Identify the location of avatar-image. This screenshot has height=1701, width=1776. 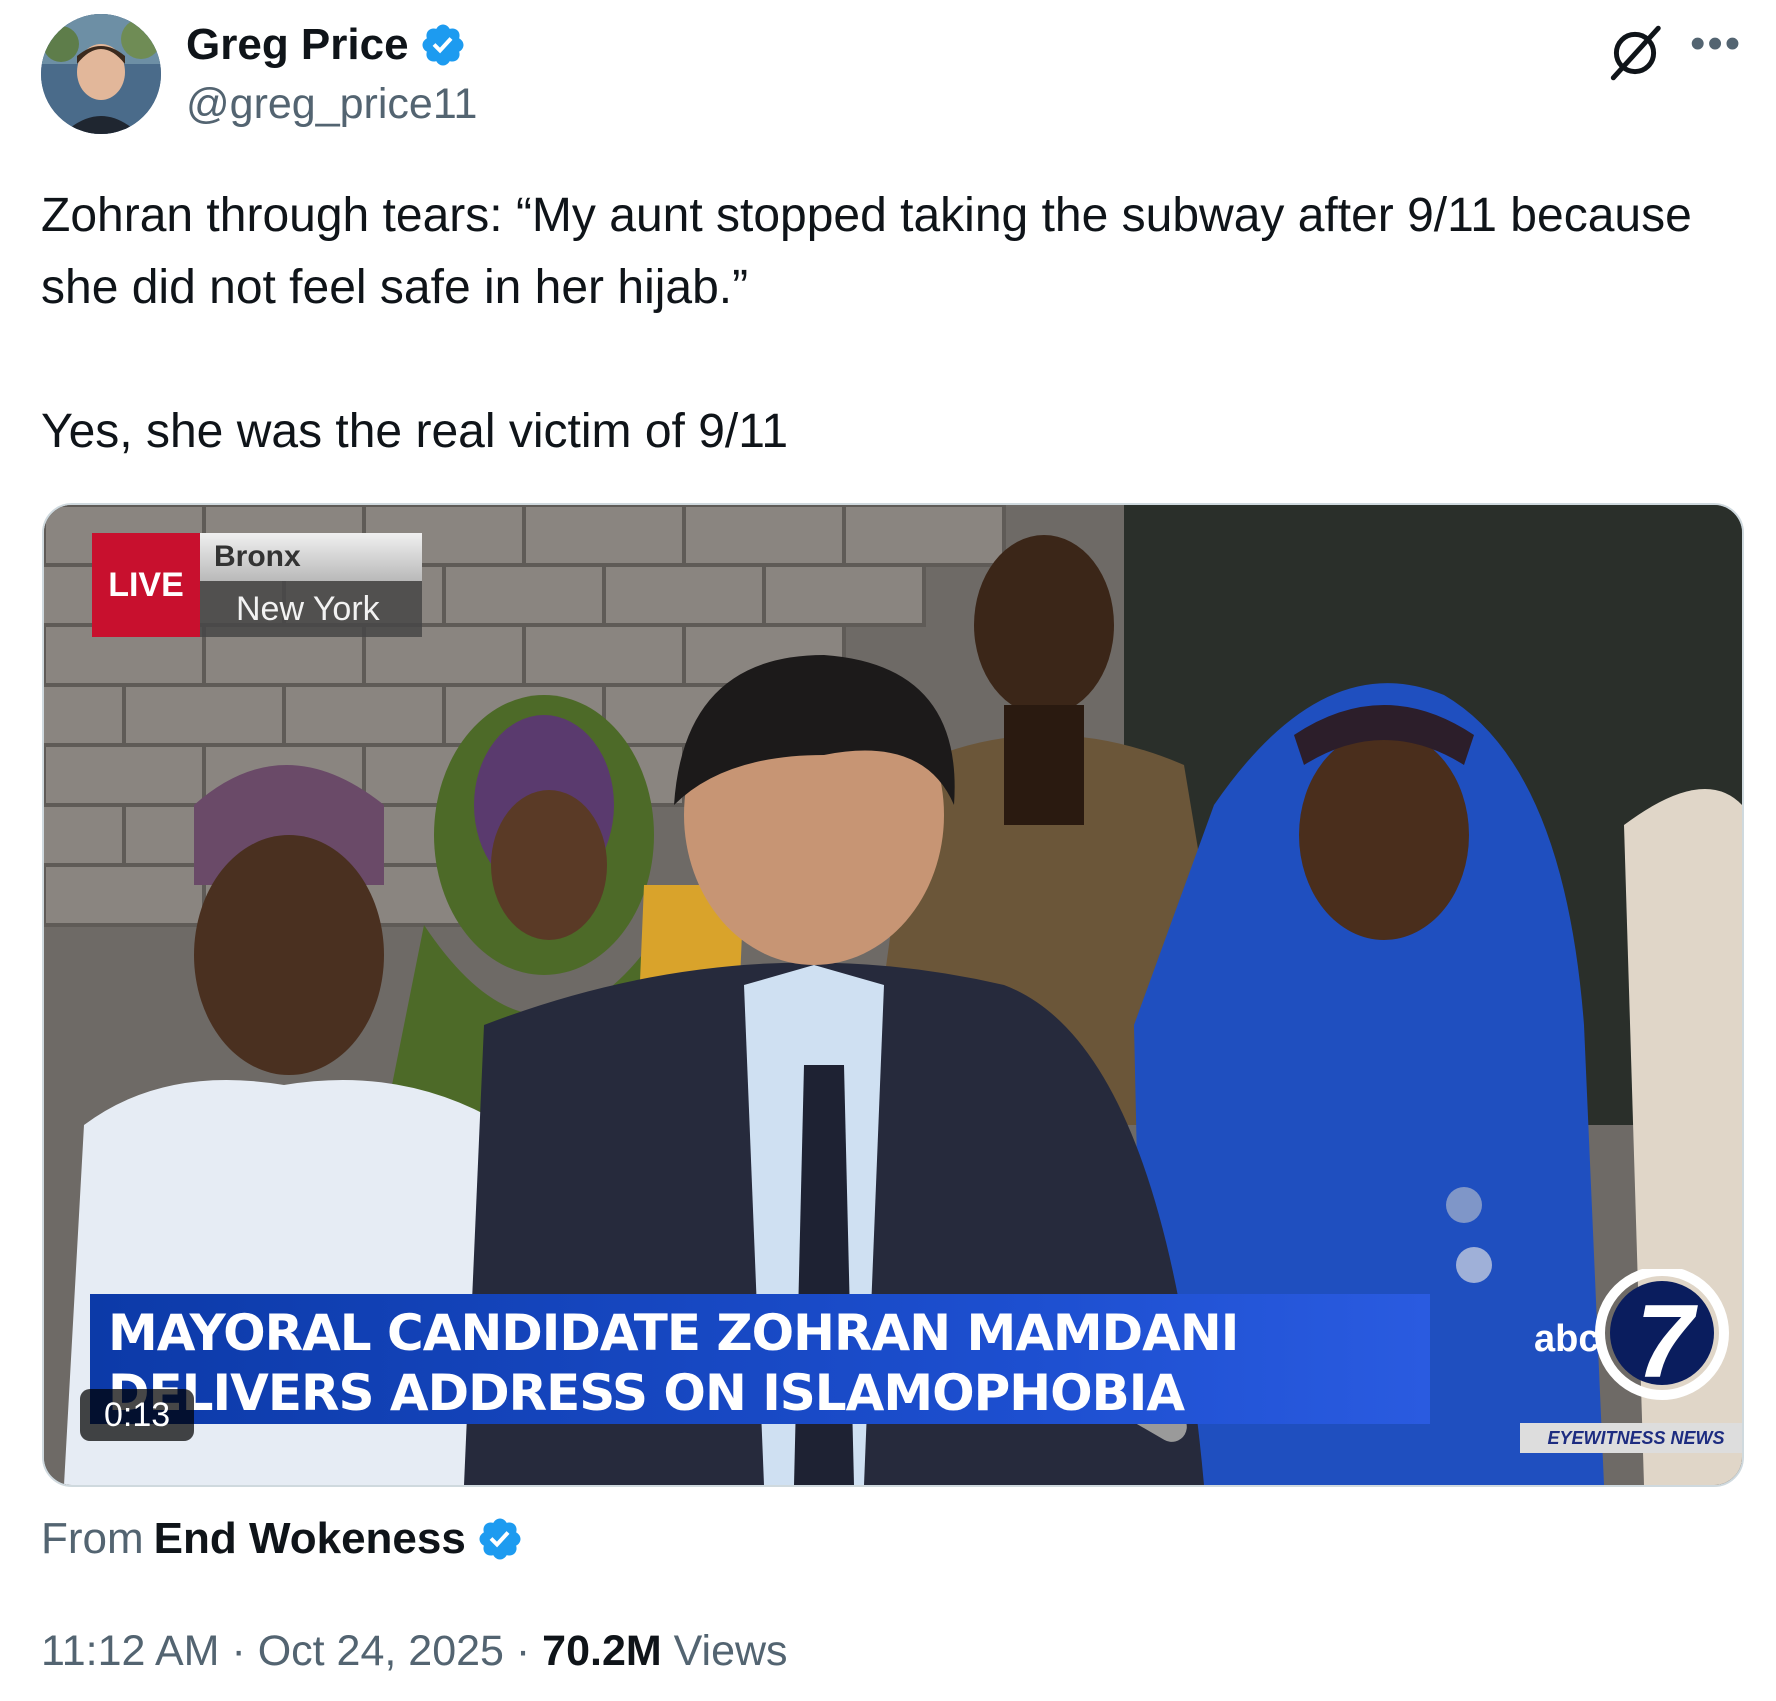
(101, 74).